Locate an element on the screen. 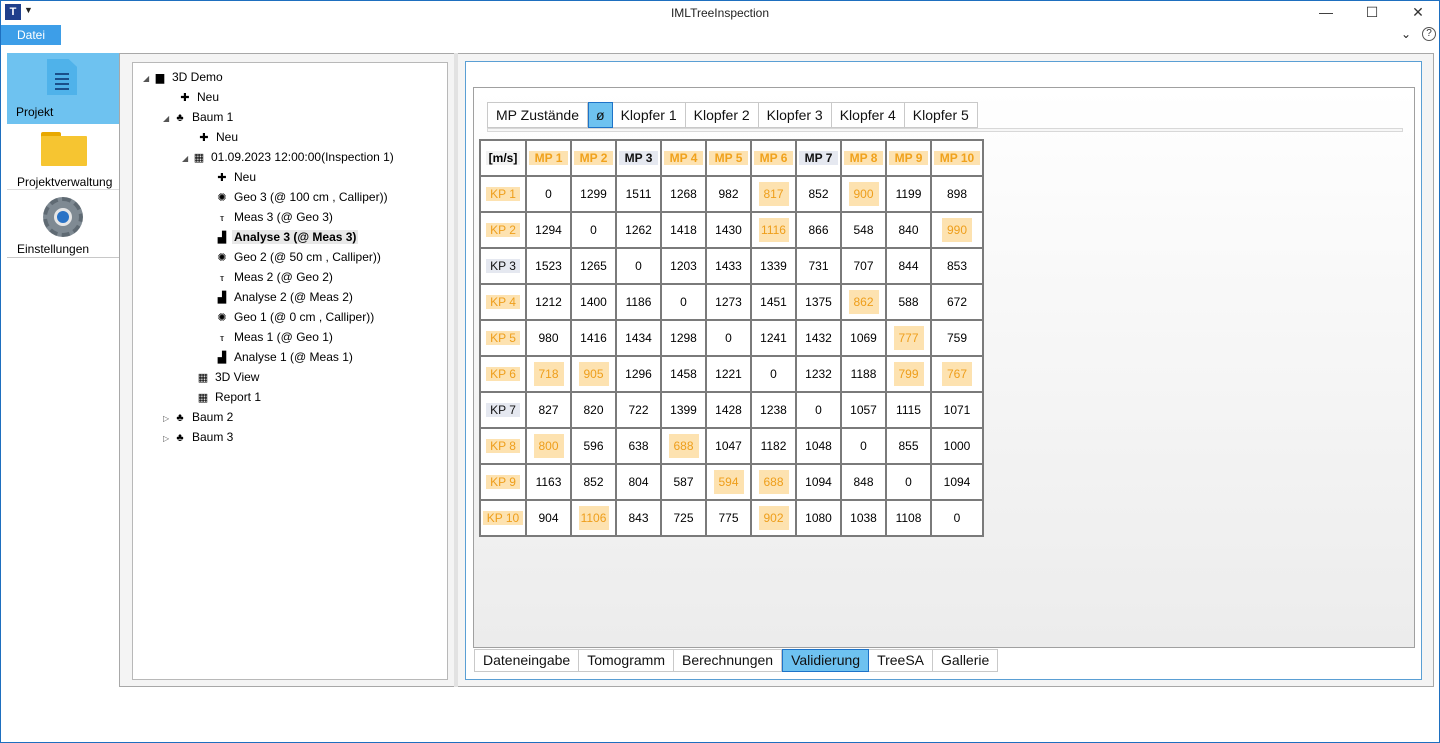 The image size is (1440, 743). header-cell: MP 6 is located at coordinates (773, 158).